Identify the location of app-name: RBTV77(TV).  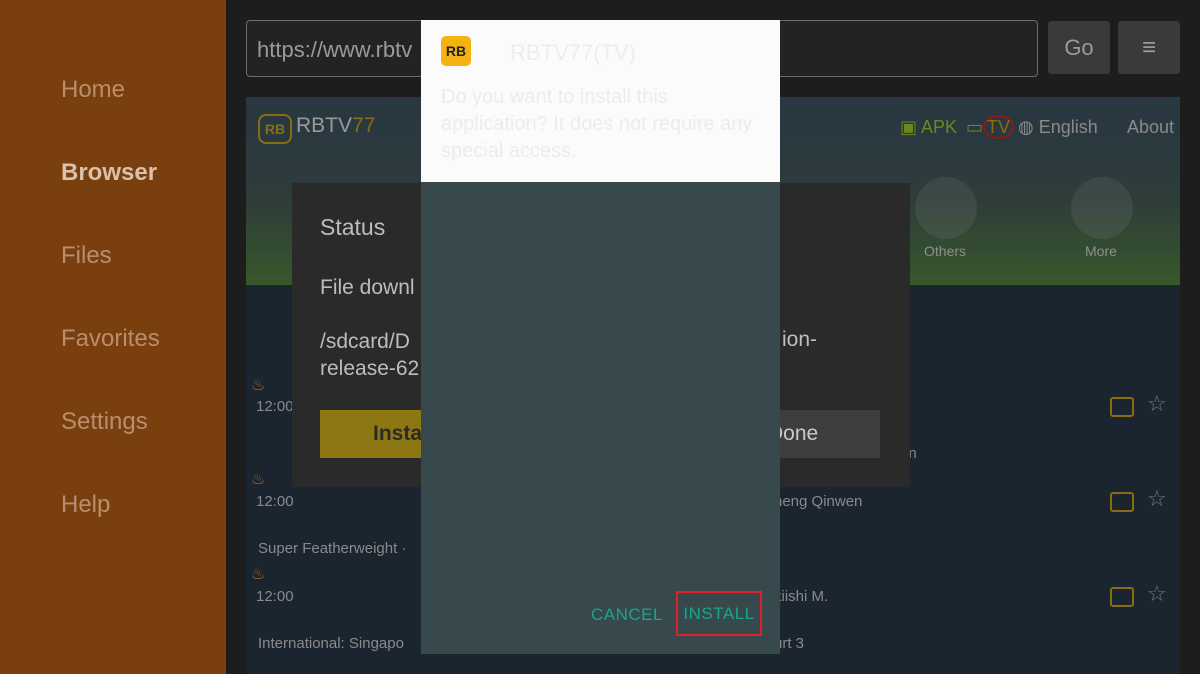
(573, 52).